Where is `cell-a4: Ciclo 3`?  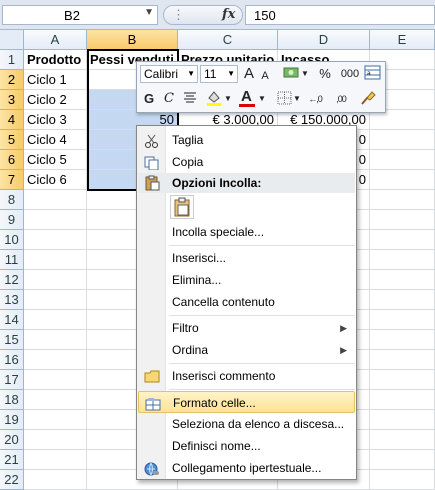 cell-a4: Ciclo 3 is located at coordinates (55, 120).